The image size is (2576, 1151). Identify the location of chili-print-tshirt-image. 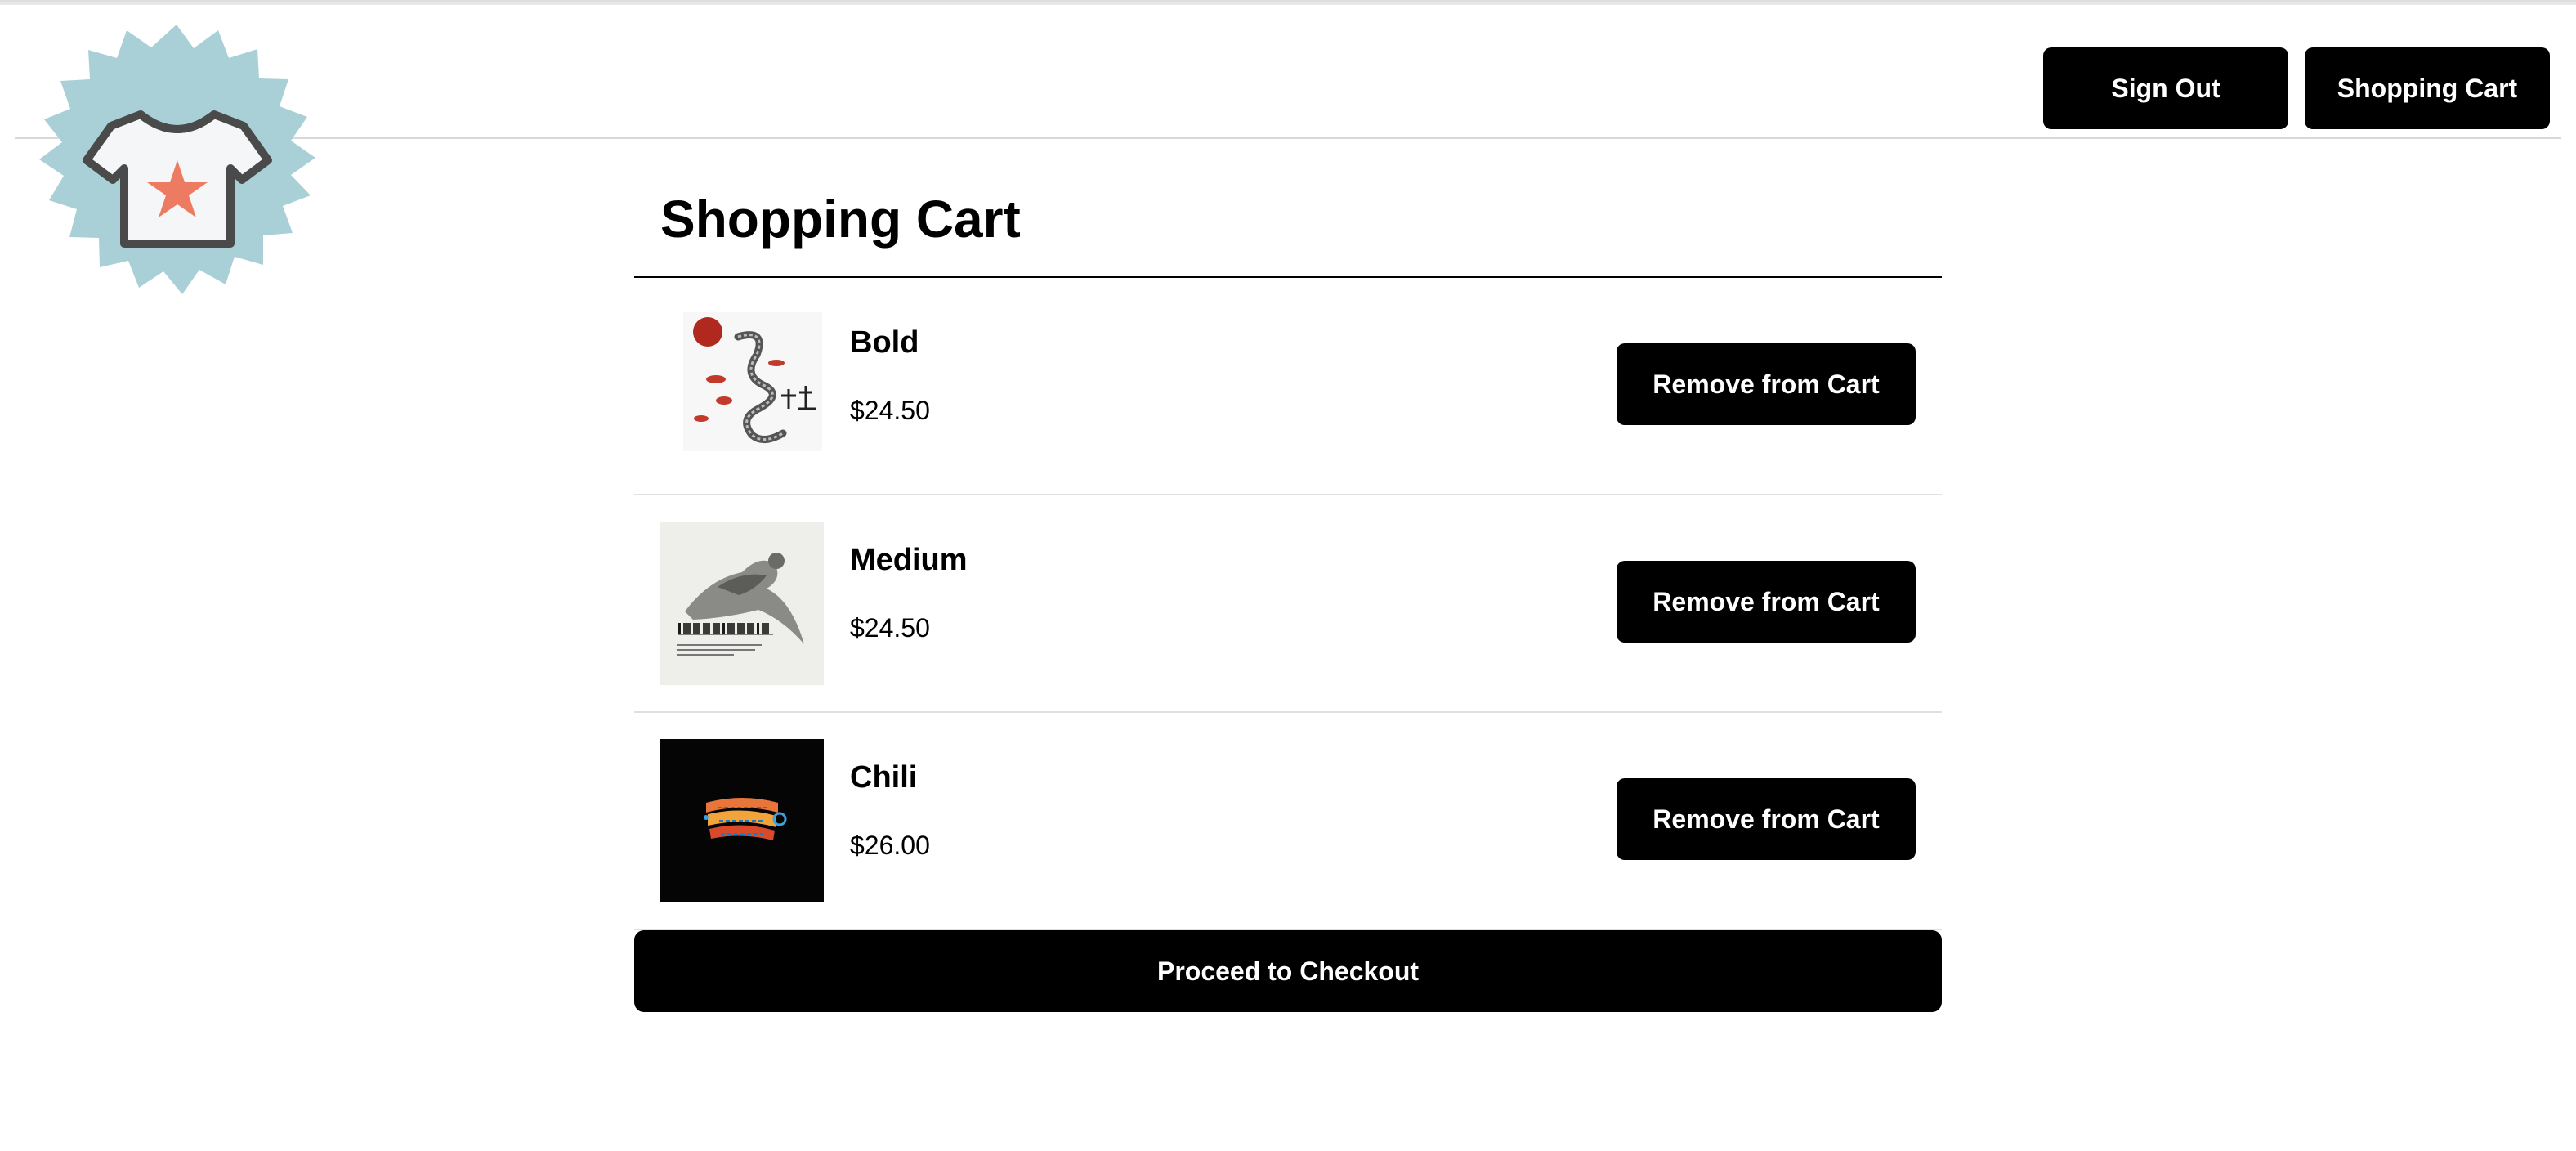
(742, 821).